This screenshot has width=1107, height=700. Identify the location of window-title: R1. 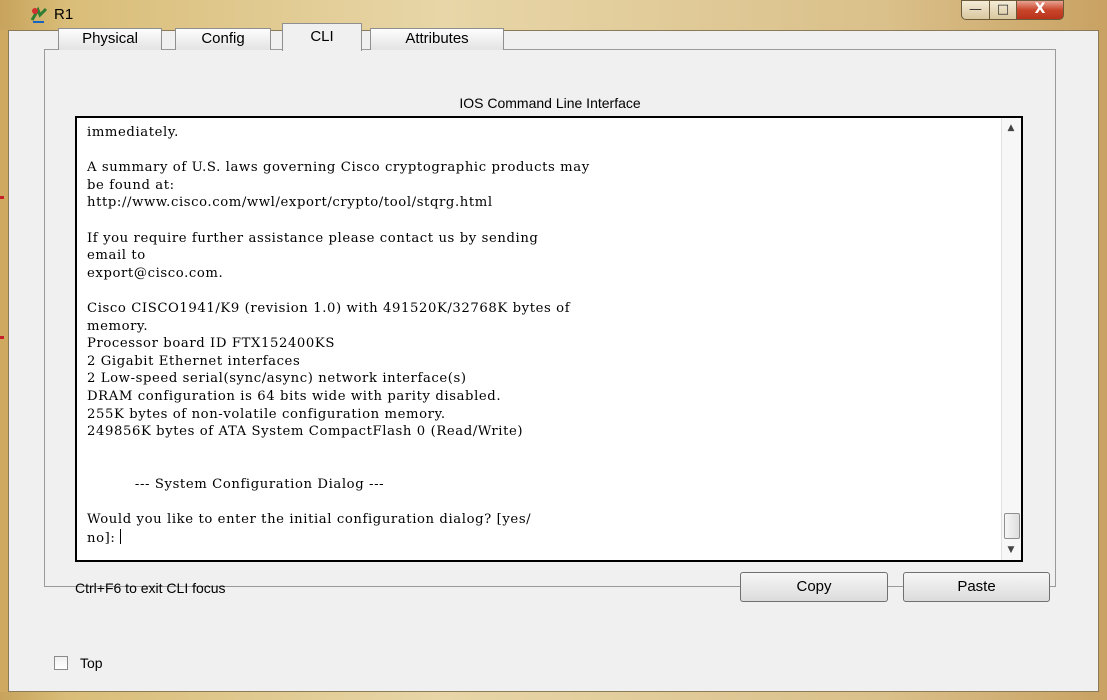
(64, 14).